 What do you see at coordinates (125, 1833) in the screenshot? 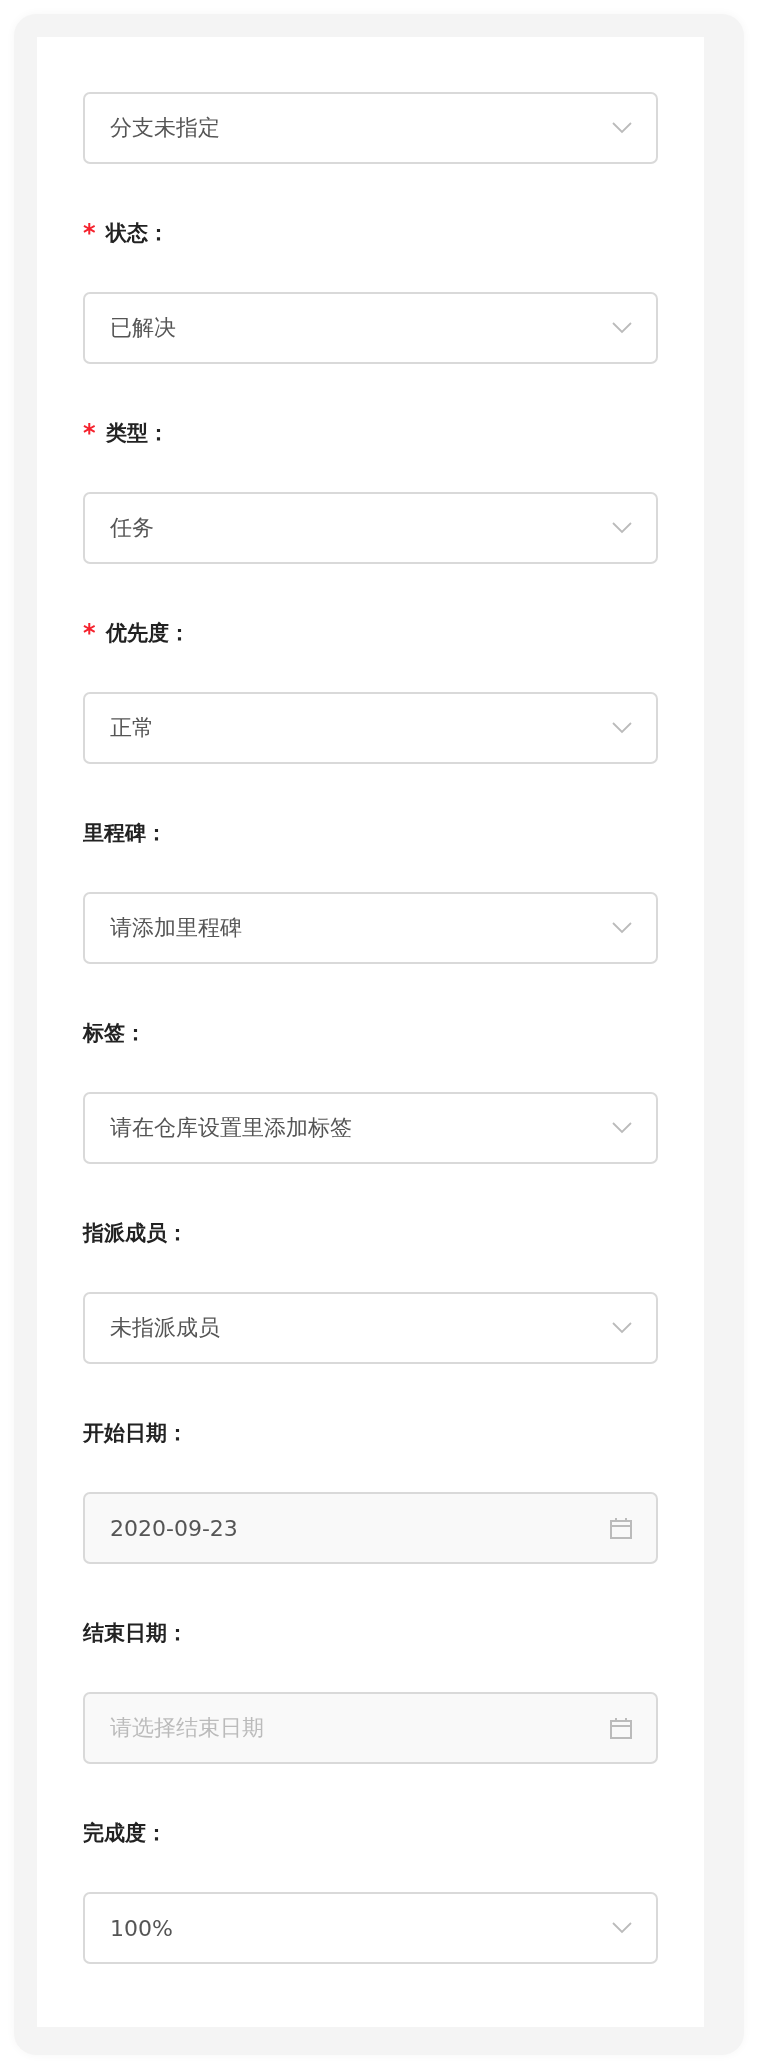
I see `field-label: 完成度：` at bounding box center [125, 1833].